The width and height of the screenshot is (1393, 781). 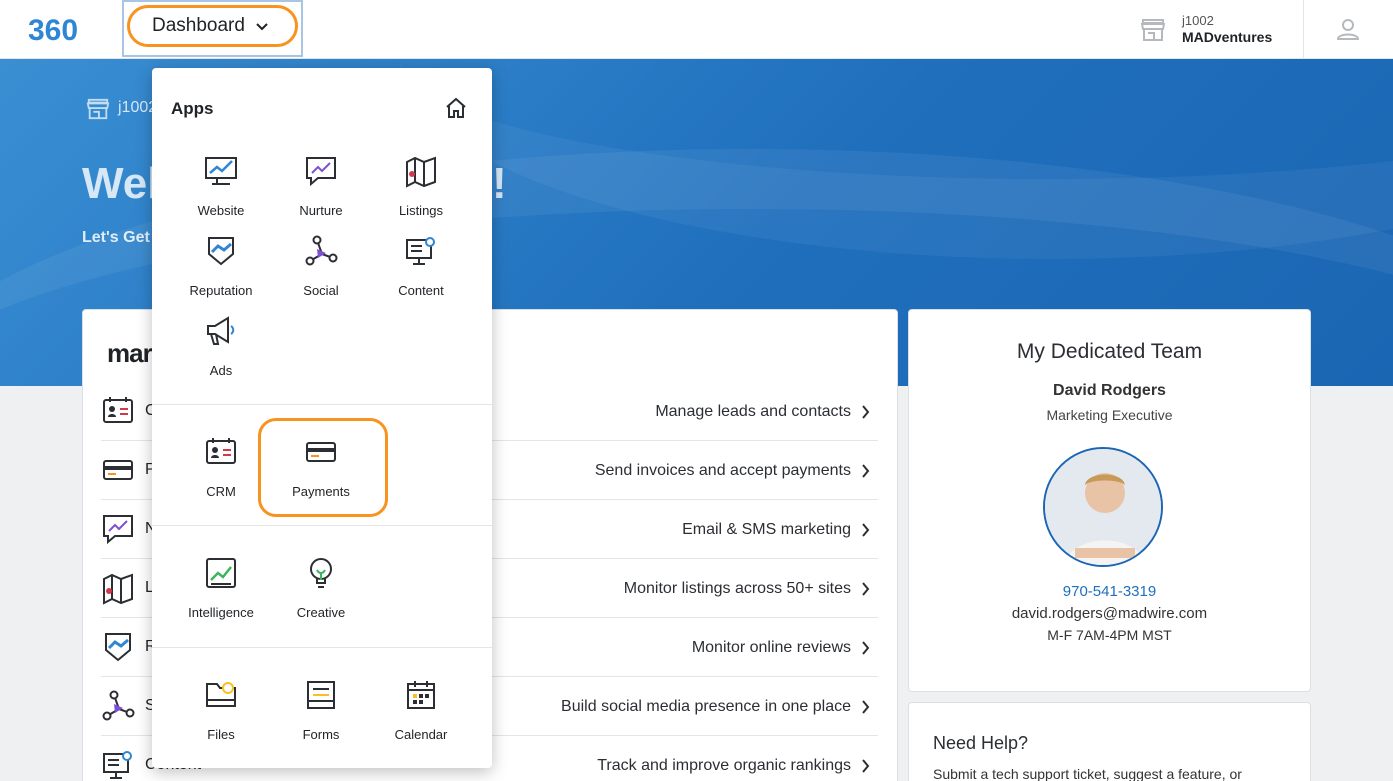 I want to click on account-switcher: j1002 MADventures, so click(x=1206, y=30).